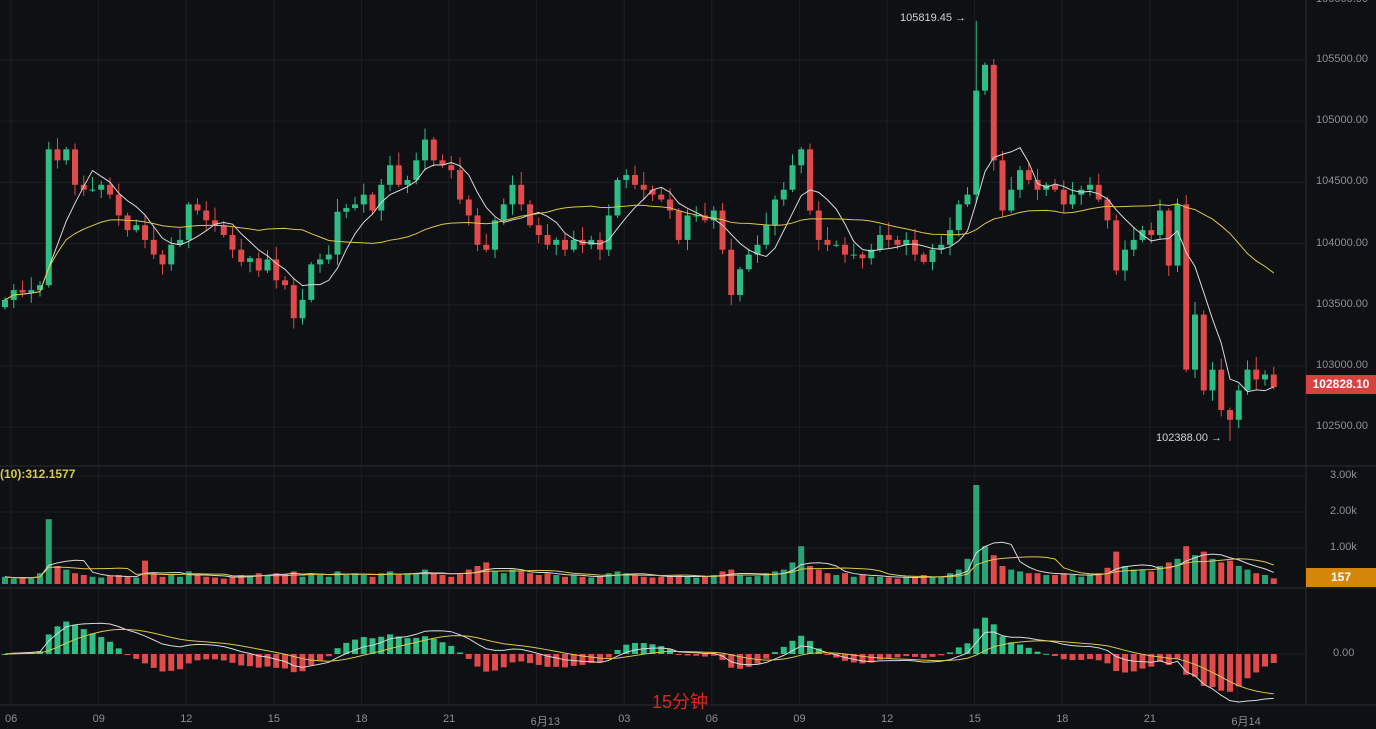  I want to click on time-tick-label: 18, so click(361, 719).